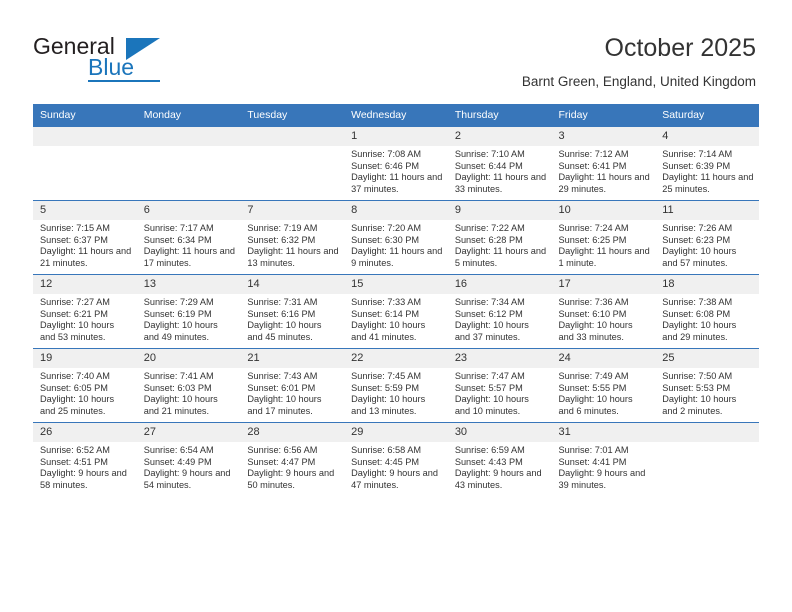 Image resolution: width=792 pixels, height=612 pixels. I want to click on sunset-text: Sunset: 4:45 PM, so click(385, 461).